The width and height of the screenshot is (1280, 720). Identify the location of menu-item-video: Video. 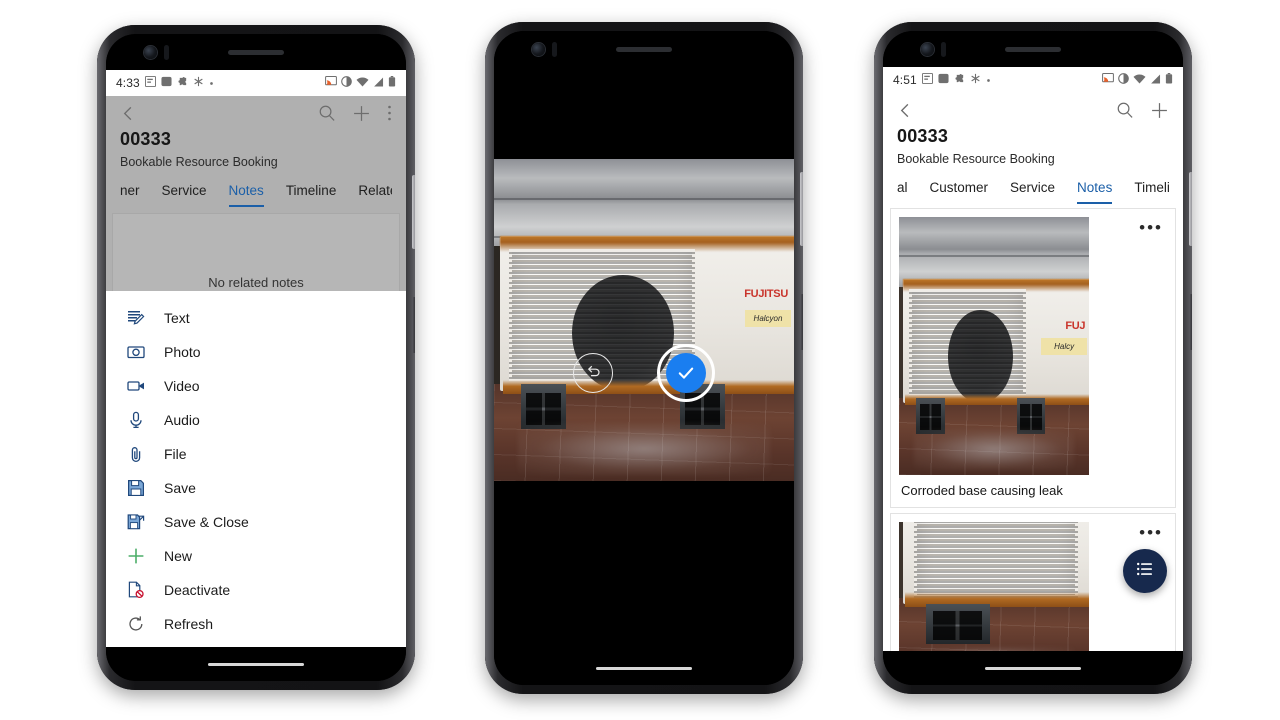
(256, 386).